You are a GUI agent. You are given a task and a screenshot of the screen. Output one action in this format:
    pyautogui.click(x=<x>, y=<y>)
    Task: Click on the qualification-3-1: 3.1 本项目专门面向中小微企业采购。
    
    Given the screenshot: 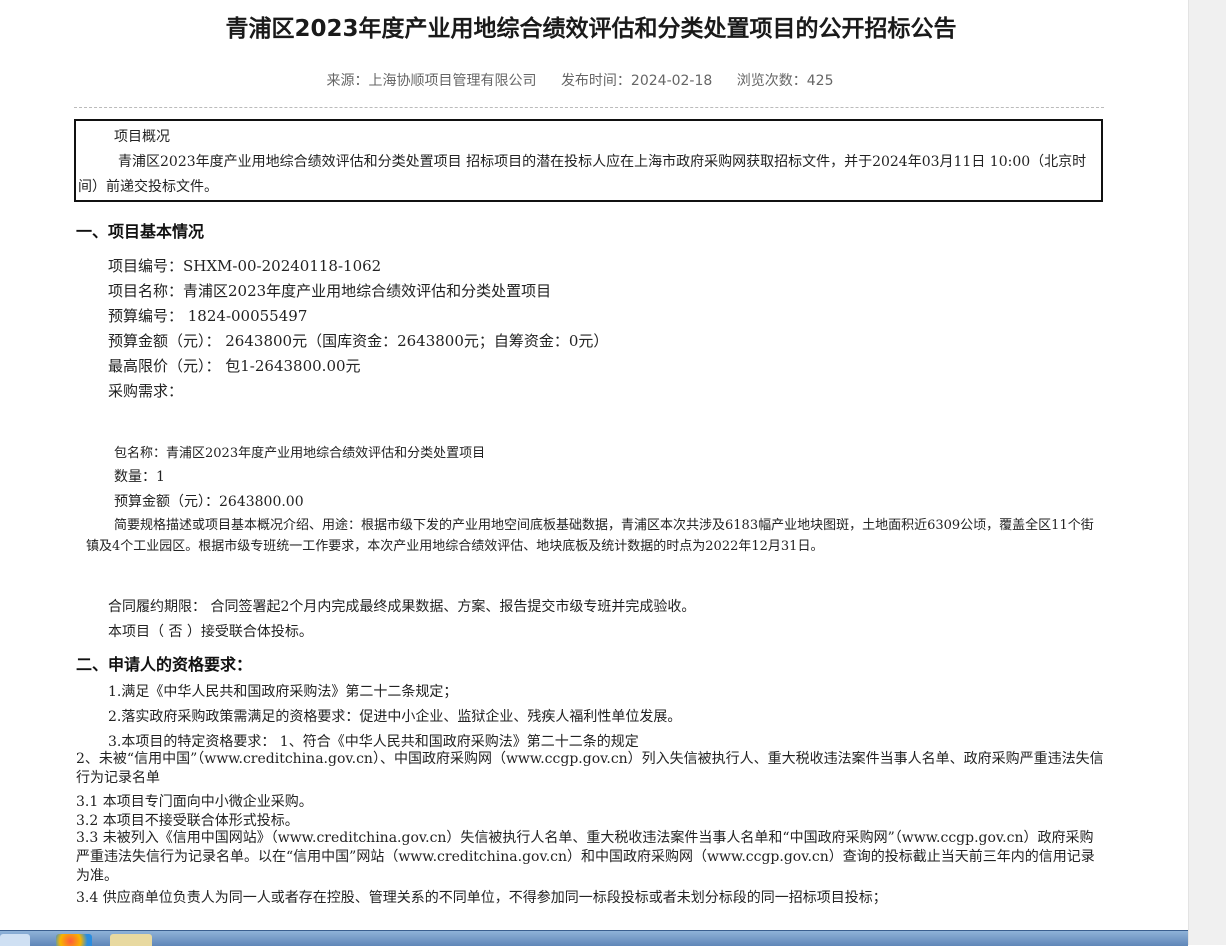 What is the action you would take?
    pyautogui.click(x=194, y=802)
    